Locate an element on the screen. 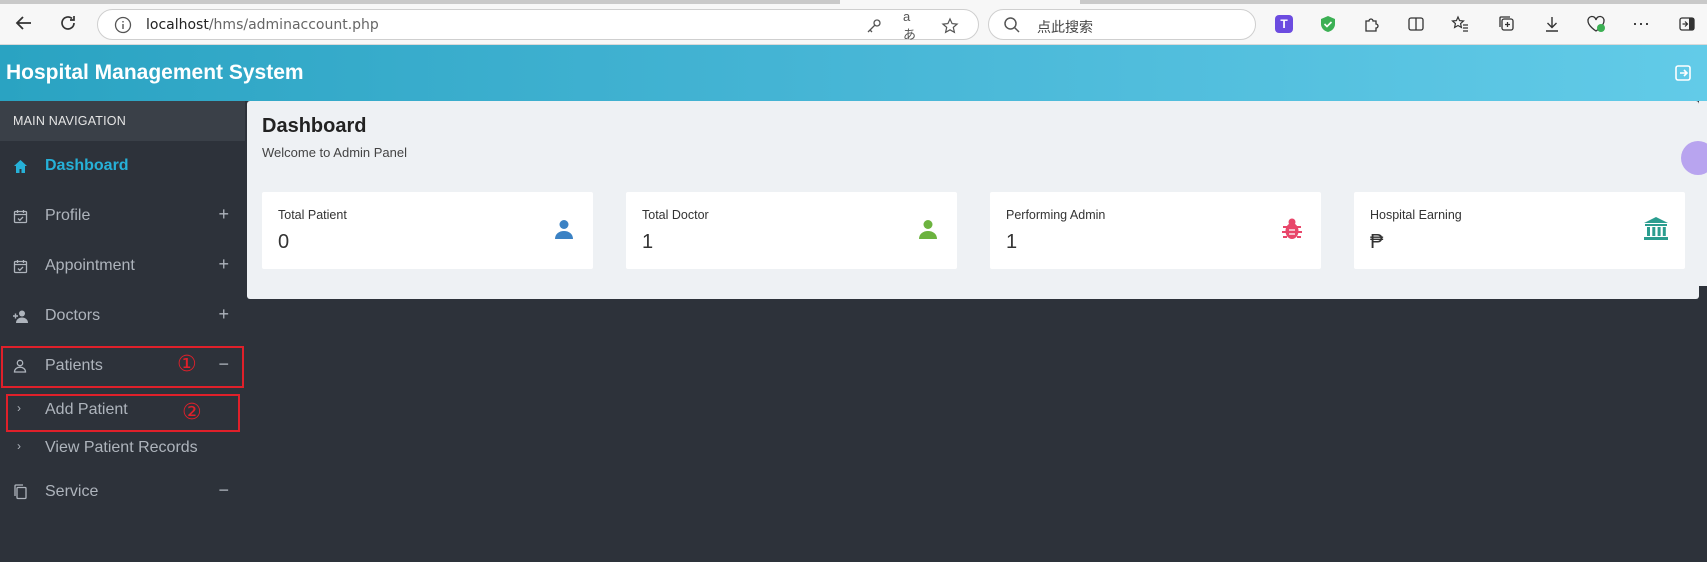 This screenshot has height=562, width=1707. sidebar-subitem-view-patient-records: › View Patient Records is located at coordinates (122, 448).